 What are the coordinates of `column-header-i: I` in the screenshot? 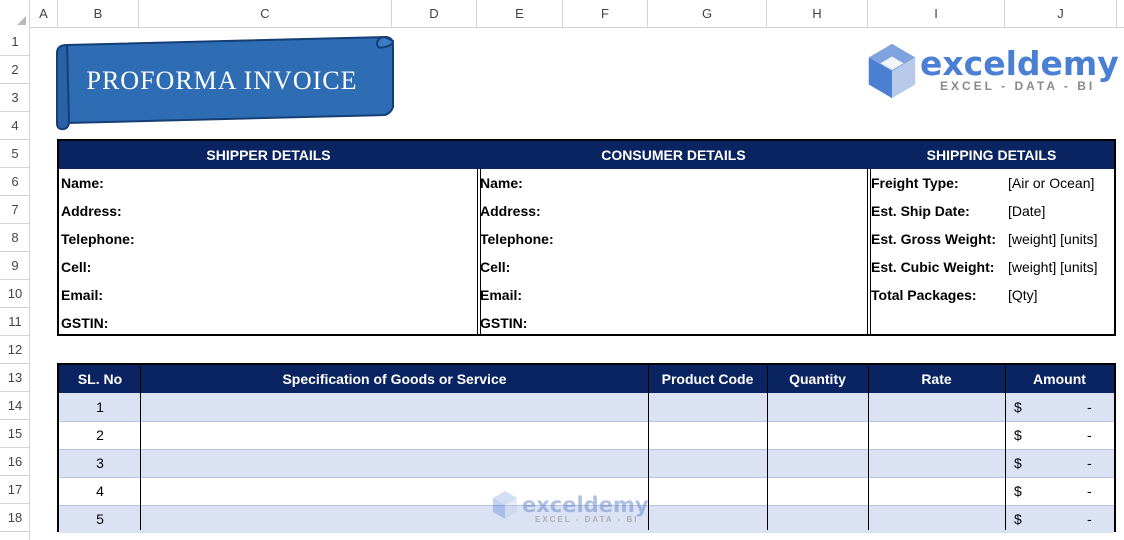 It's located at (936, 14).